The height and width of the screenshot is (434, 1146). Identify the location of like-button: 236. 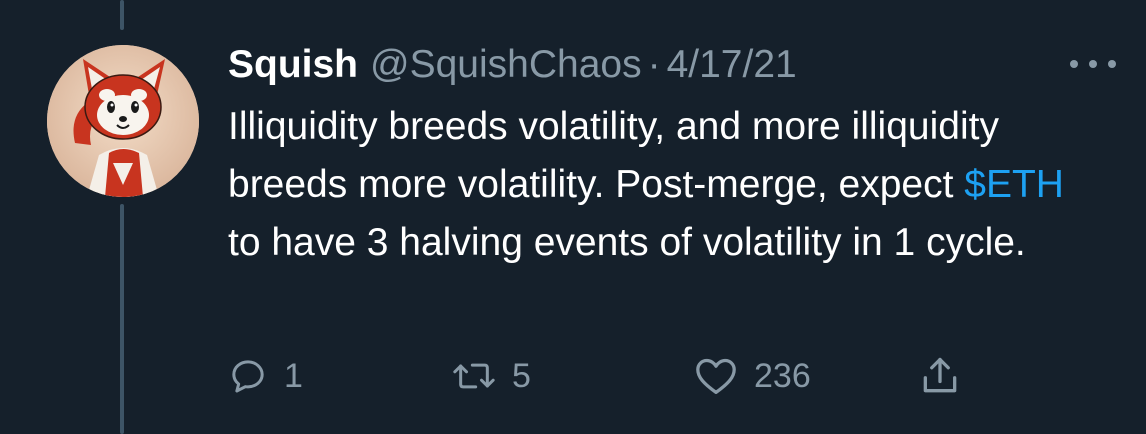
(752, 376).